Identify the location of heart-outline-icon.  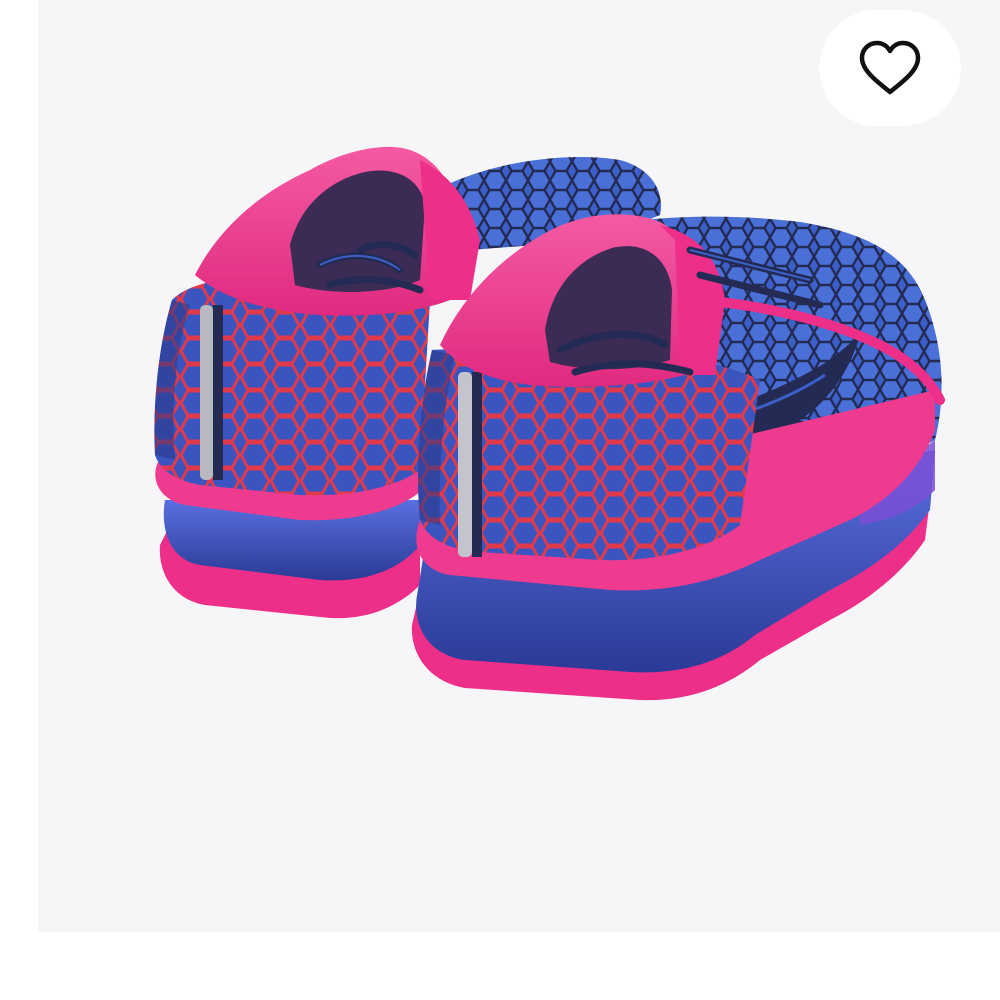
(890, 68).